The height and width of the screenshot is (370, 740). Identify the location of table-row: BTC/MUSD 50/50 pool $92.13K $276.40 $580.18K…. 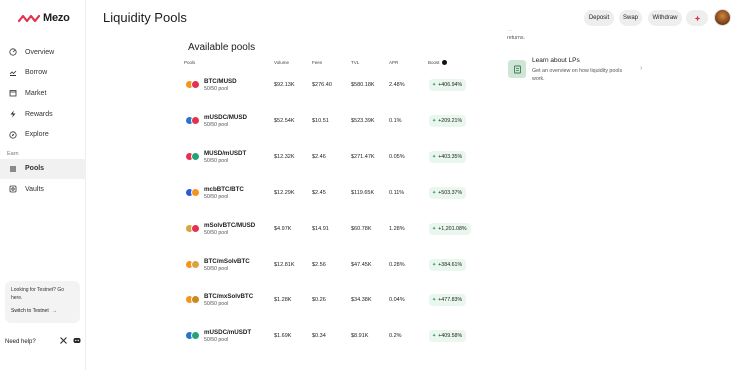
(333, 88).